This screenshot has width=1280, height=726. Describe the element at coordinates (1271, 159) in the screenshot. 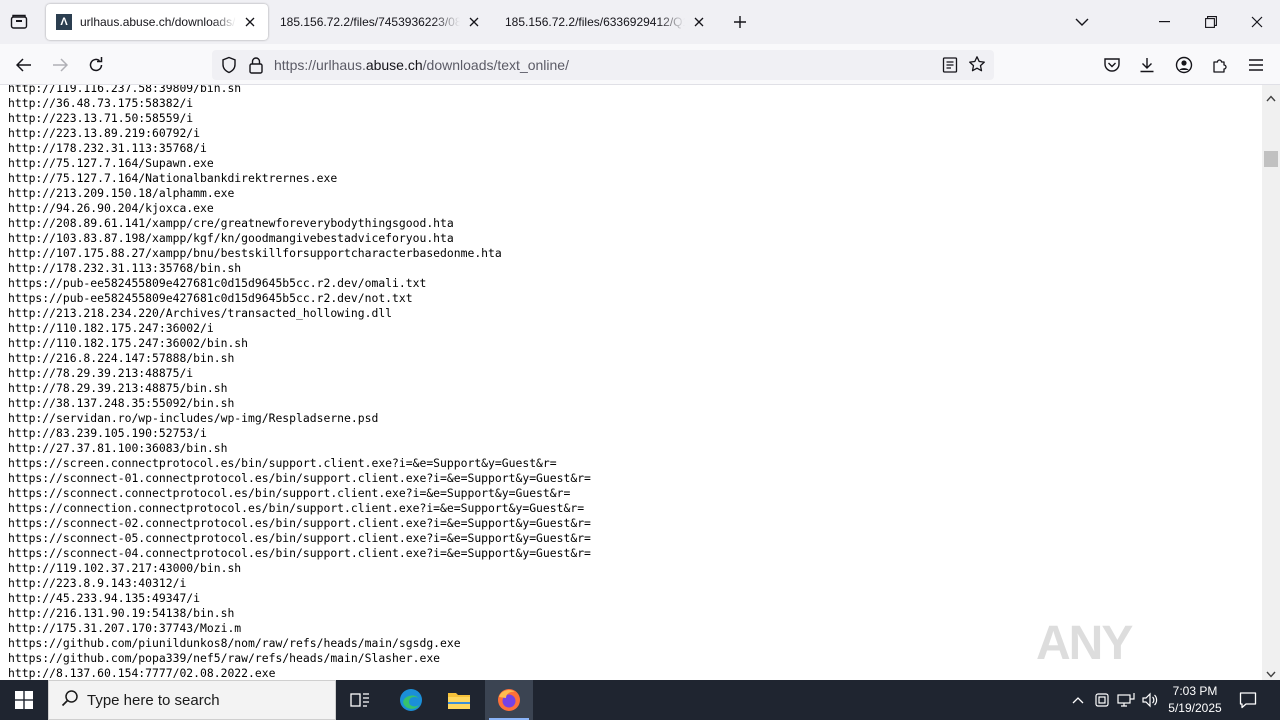

I see `scrollbar-thumb` at that location.